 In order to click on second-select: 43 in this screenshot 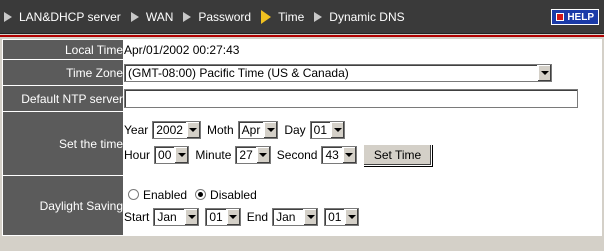, I will do `click(339, 154)`.